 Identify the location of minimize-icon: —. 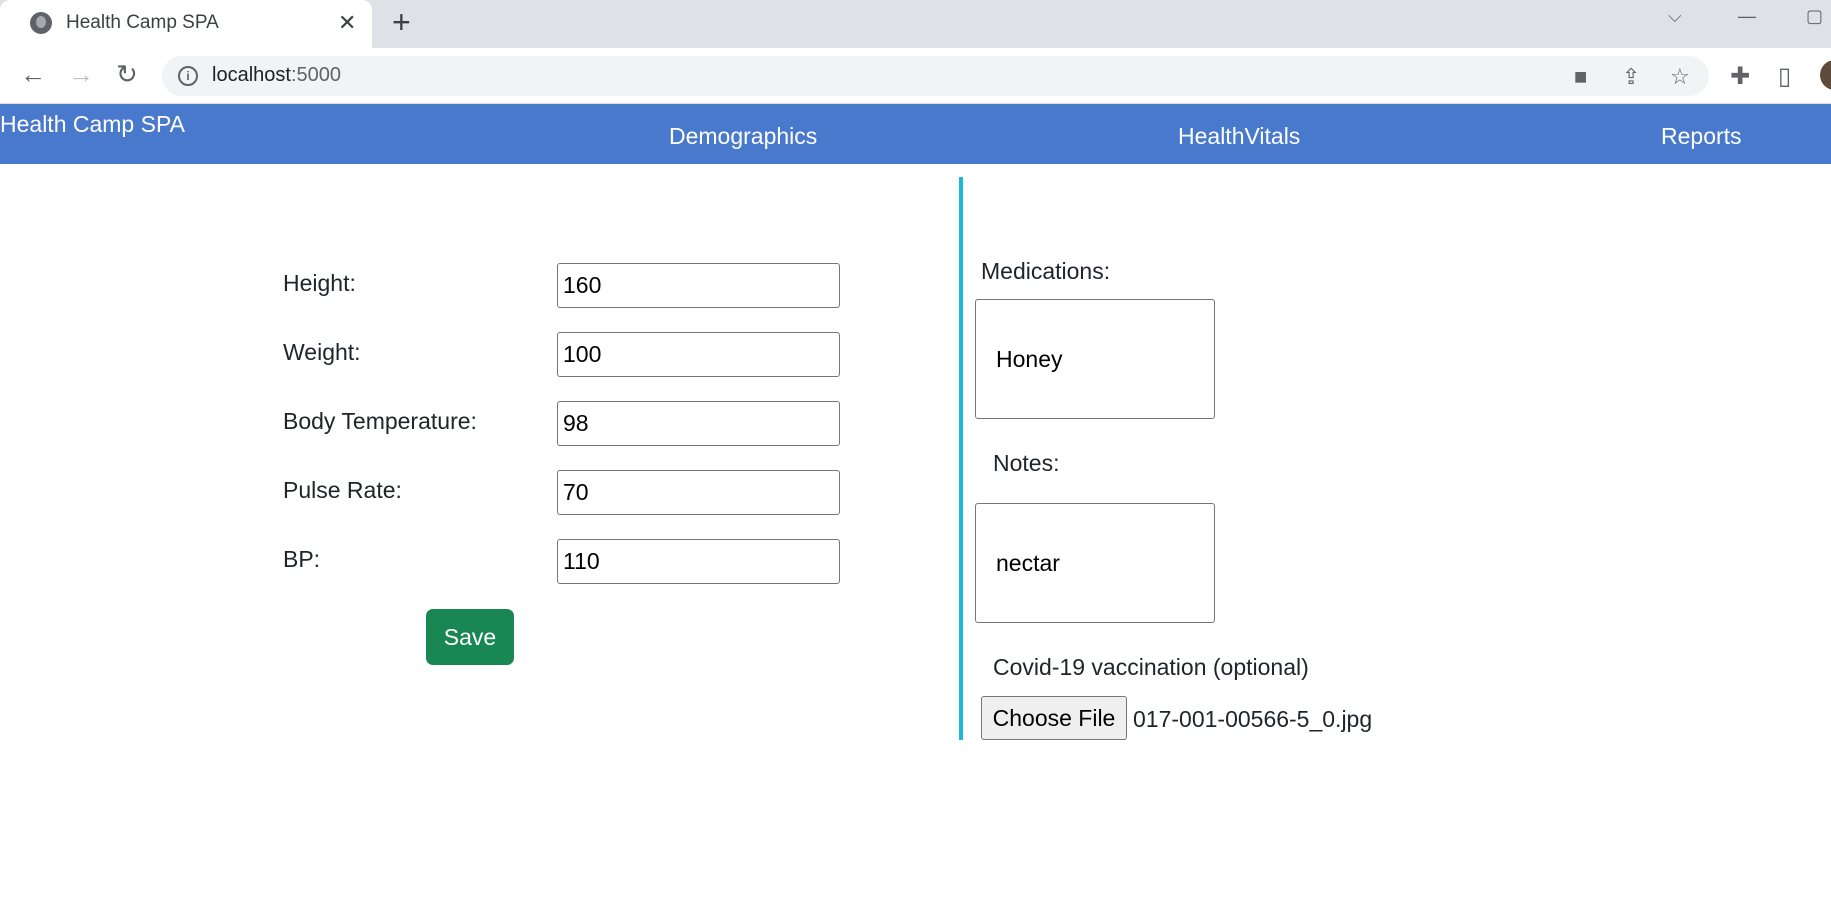
(1747, 16).